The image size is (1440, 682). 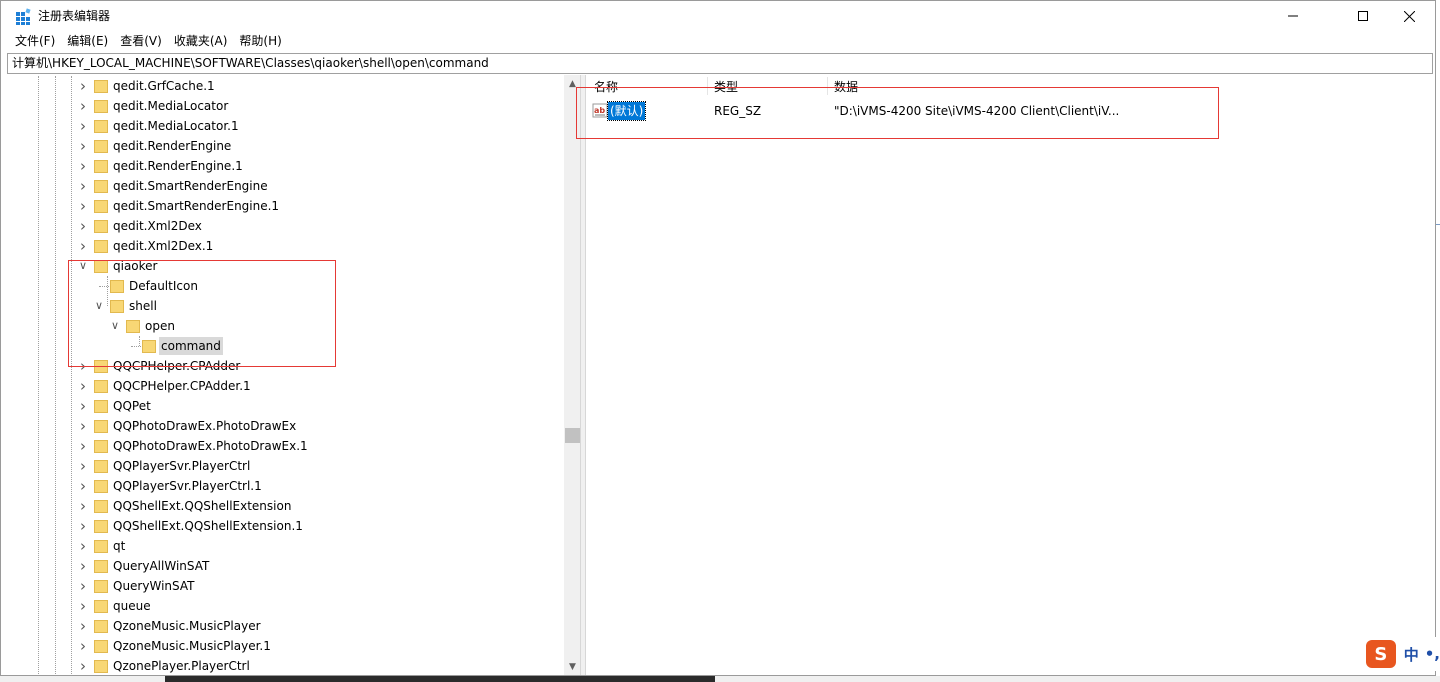 I want to click on tree-item: › qt, so click(x=286, y=546).